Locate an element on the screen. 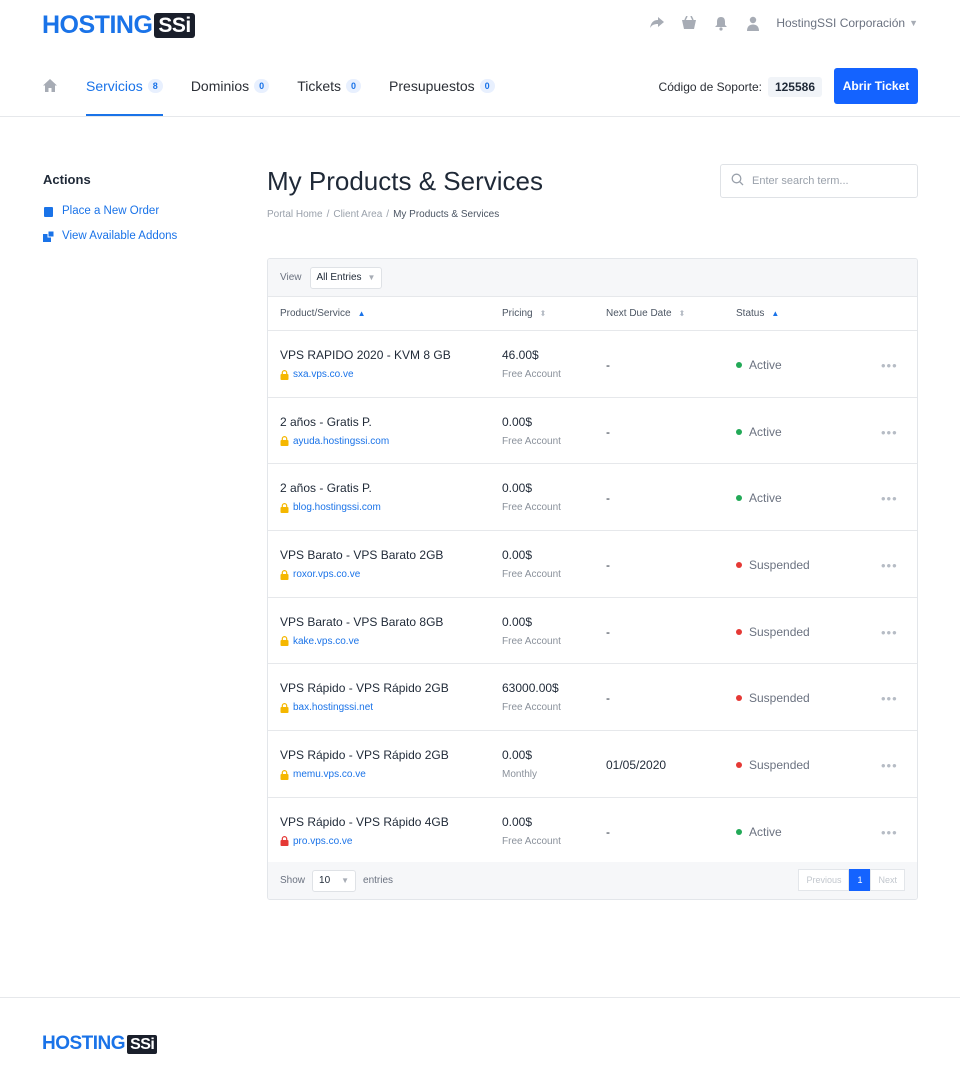 The height and width of the screenshot is (1068, 960). share-icon is located at coordinates (657, 23).